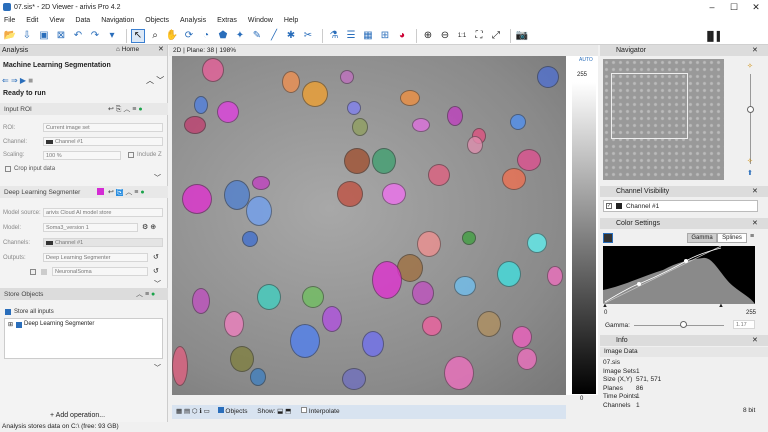 The height and width of the screenshot is (432, 768). What do you see at coordinates (721, 306) in the screenshot?
I see `range-max-handle: ▲` at bounding box center [721, 306].